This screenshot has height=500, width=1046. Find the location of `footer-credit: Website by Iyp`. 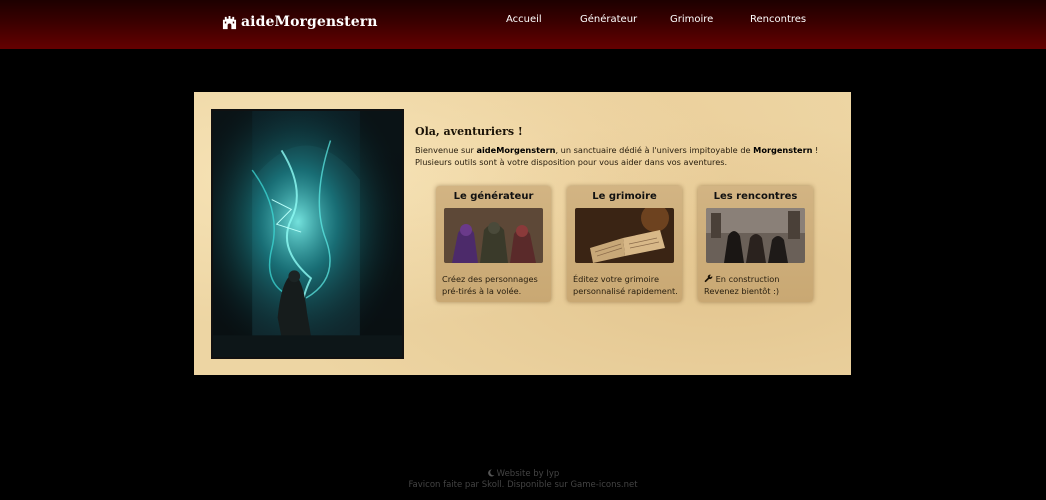

footer-credit: Website by Iyp is located at coordinates (523, 474).